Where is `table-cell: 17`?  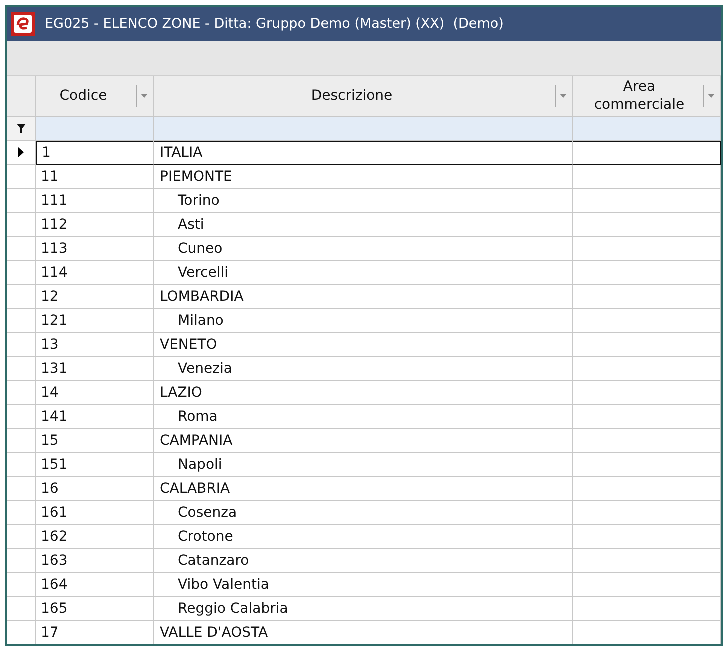 table-cell: 17 is located at coordinates (95, 632).